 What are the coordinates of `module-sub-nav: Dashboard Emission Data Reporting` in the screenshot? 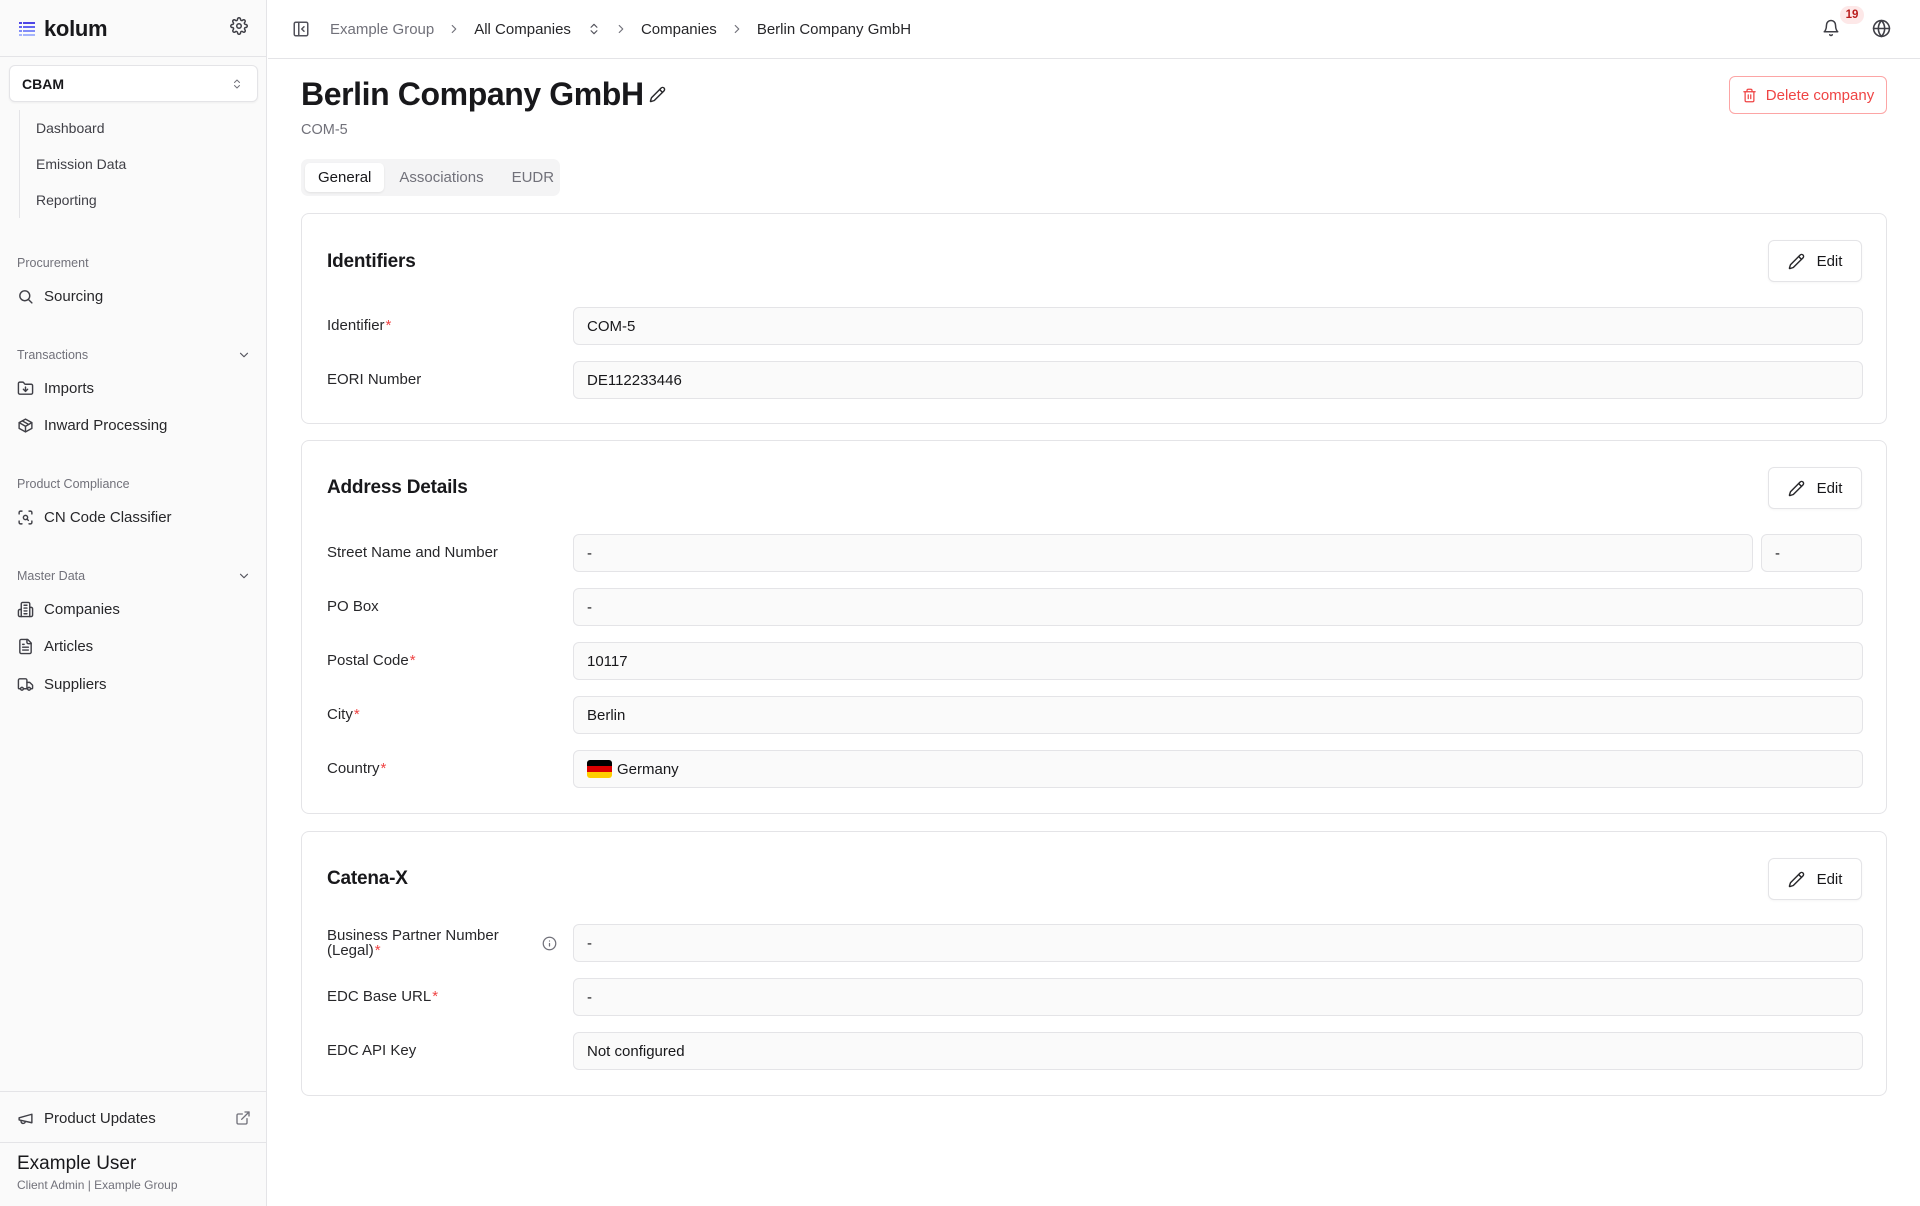 It's located at (139, 164).